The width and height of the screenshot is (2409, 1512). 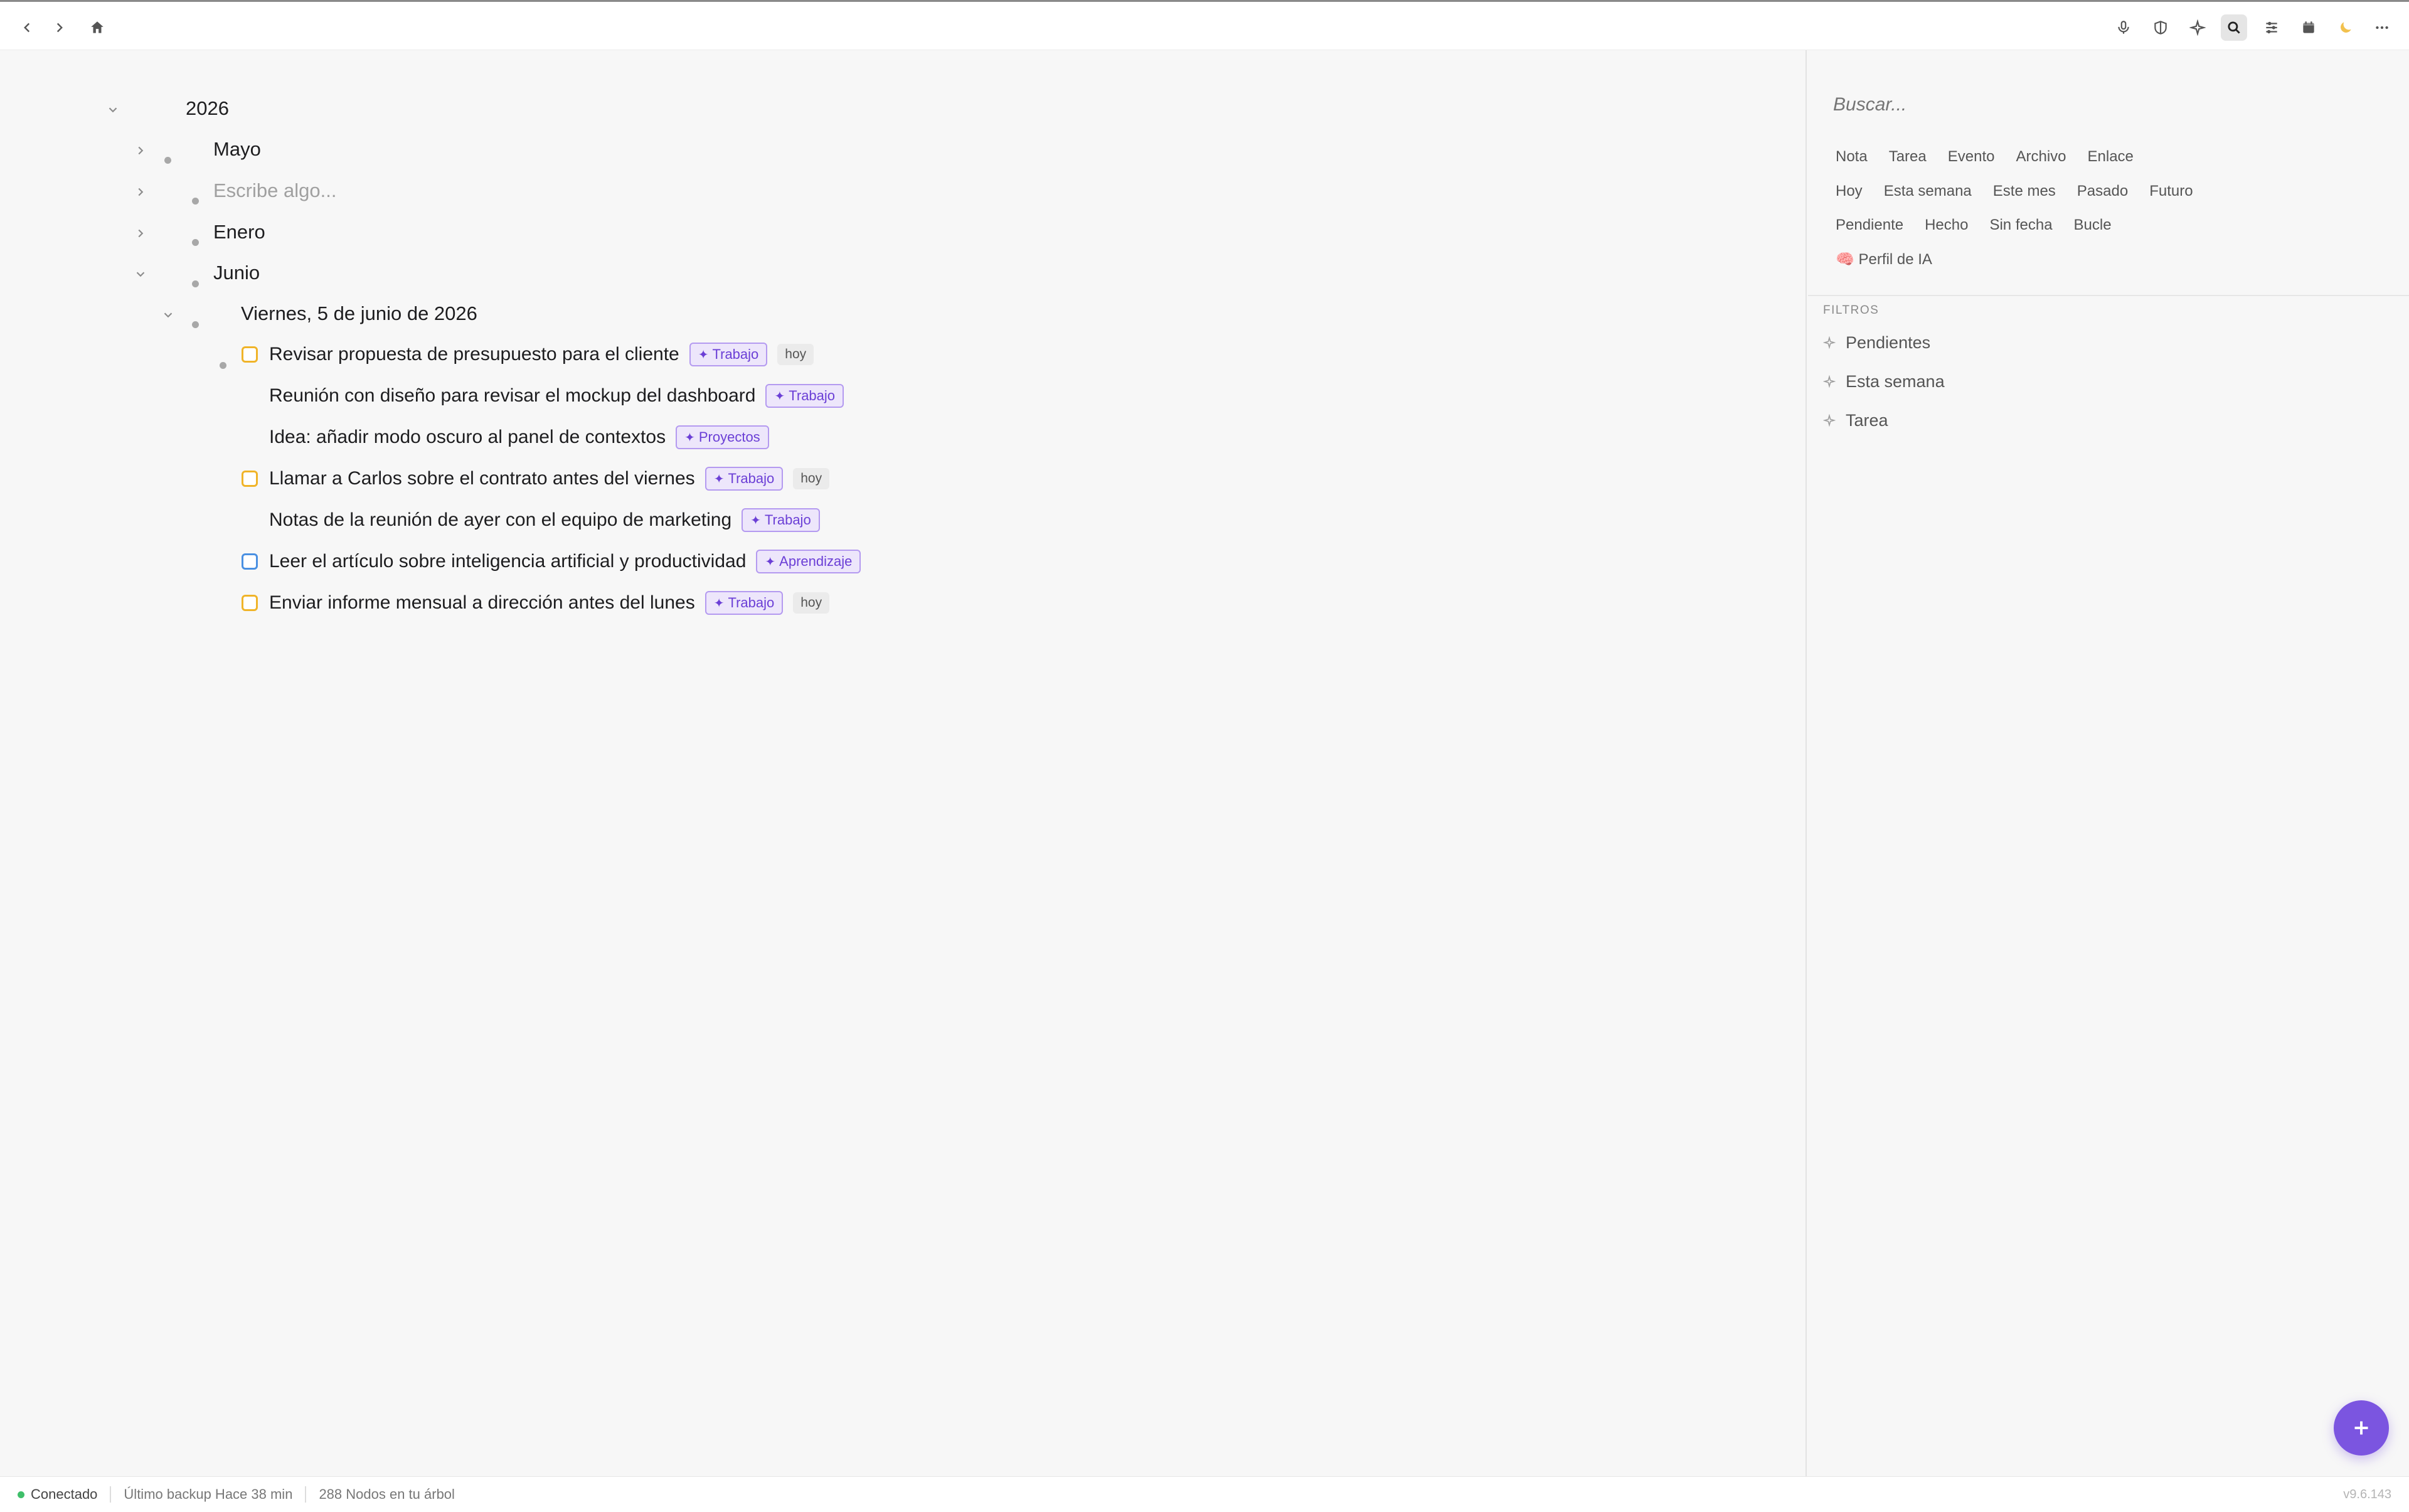 What do you see at coordinates (21, 1495) in the screenshot?
I see `connection-status-icon` at bounding box center [21, 1495].